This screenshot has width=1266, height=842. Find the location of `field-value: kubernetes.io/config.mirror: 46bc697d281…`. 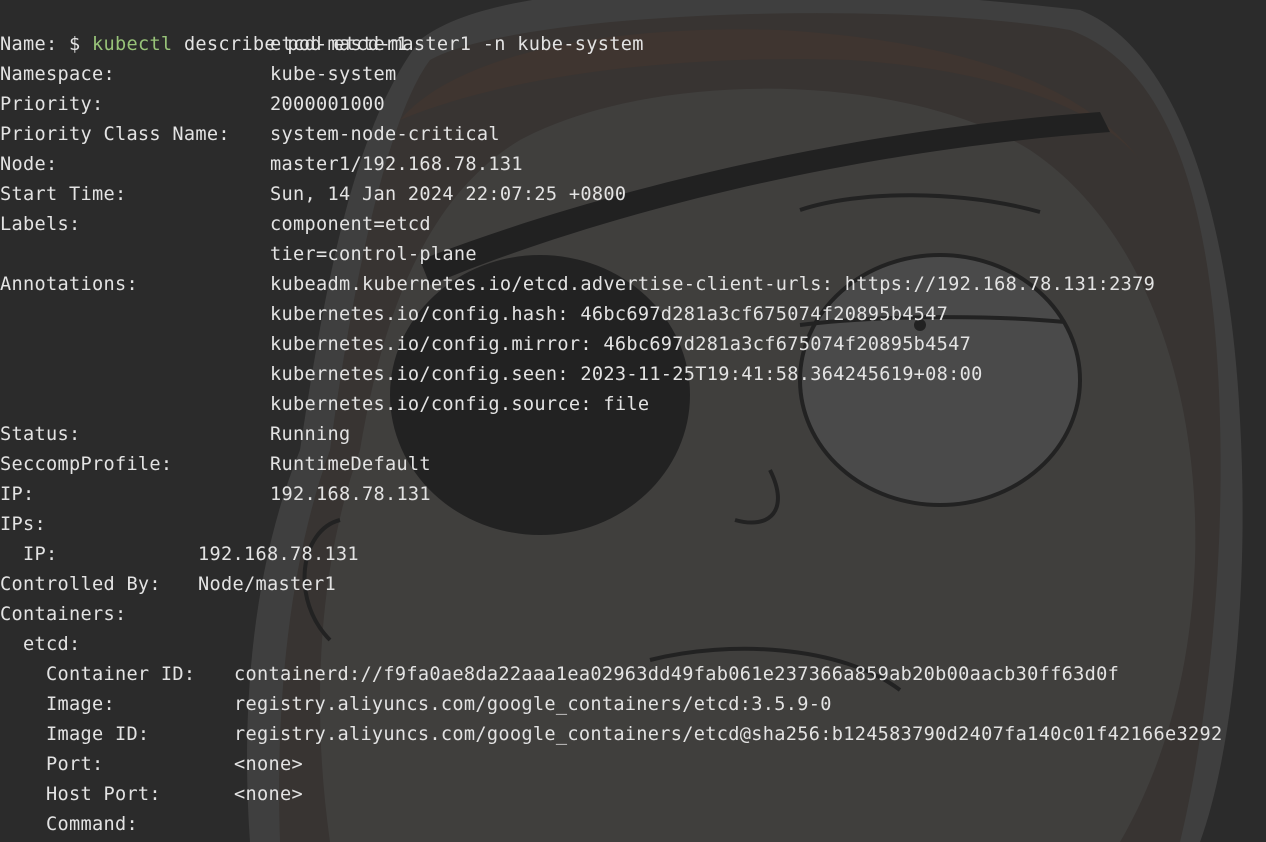

field-value: kubernetes.io/config.mirror: 46bc697d281… is located at coordinates (621, 344).